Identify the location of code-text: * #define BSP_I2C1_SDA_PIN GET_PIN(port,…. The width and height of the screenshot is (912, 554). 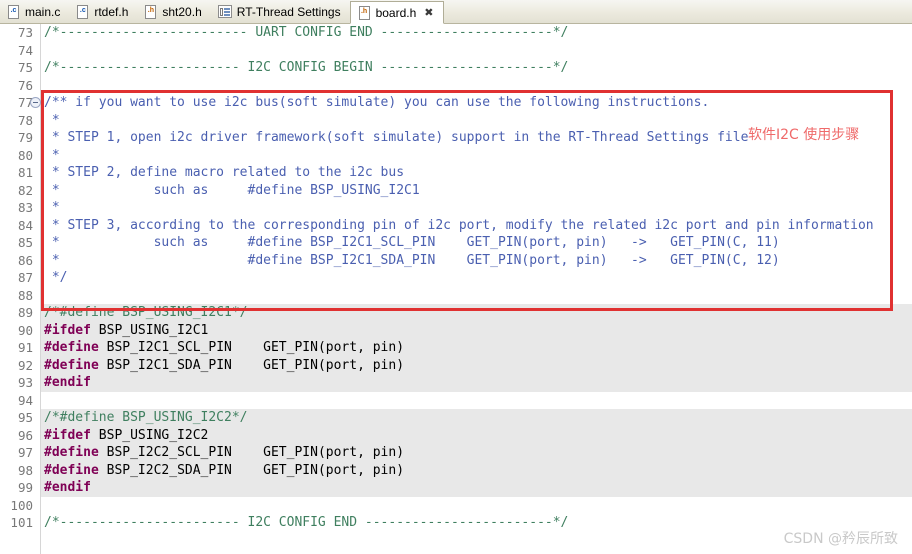
(412, 261).